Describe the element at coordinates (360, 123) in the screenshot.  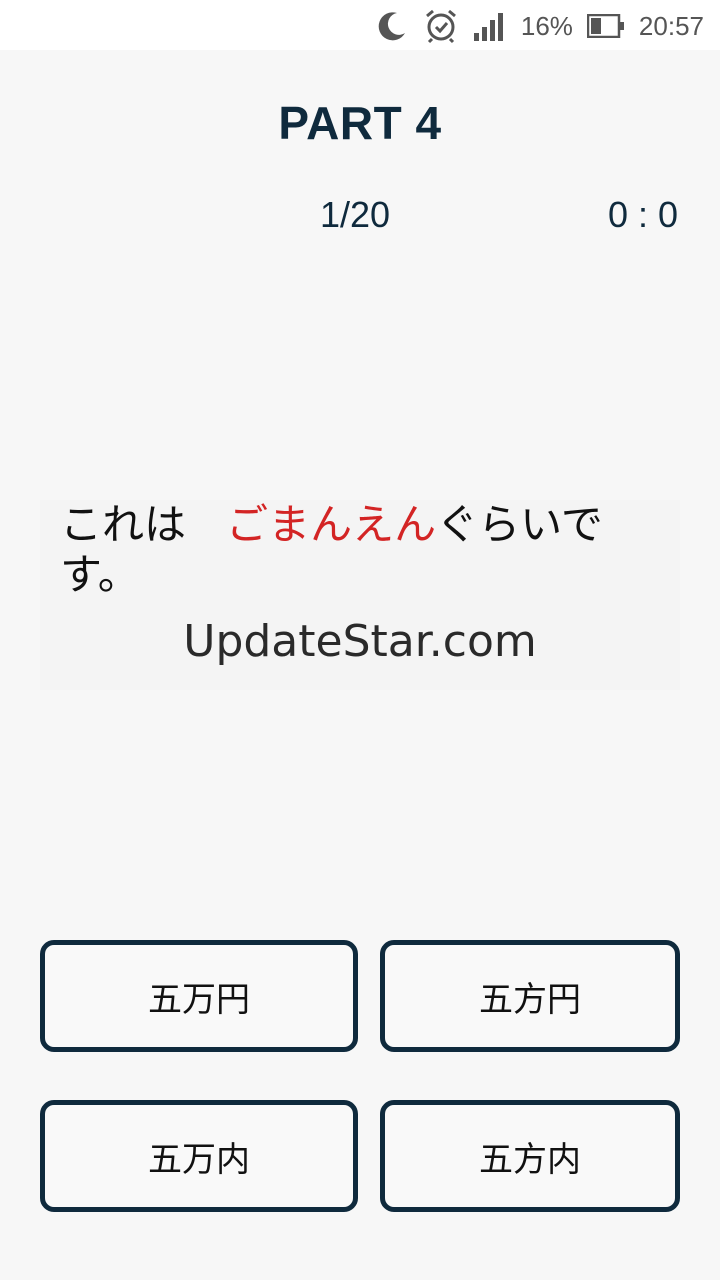
I see `page-title: PART 4` at that location.